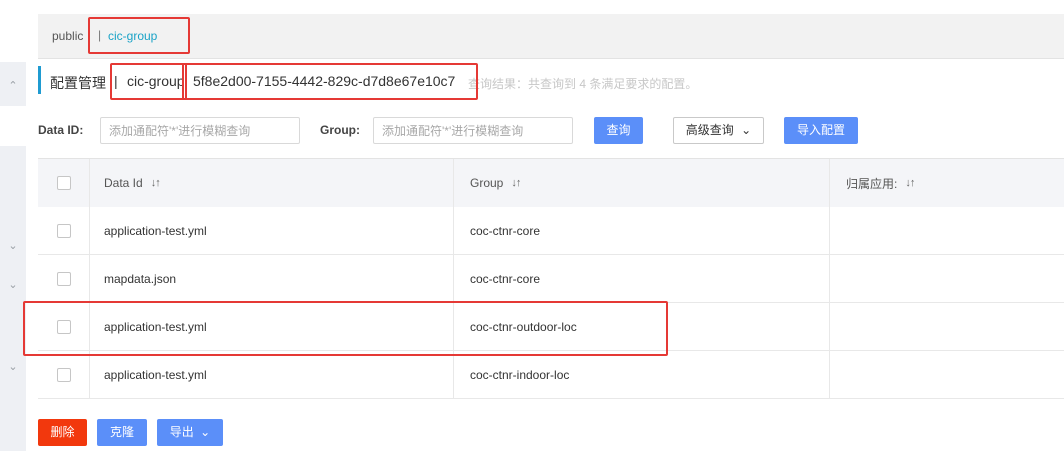 This screenshot has width=1064, height=451. I want to click on rail-top-block, so click(13, 31).